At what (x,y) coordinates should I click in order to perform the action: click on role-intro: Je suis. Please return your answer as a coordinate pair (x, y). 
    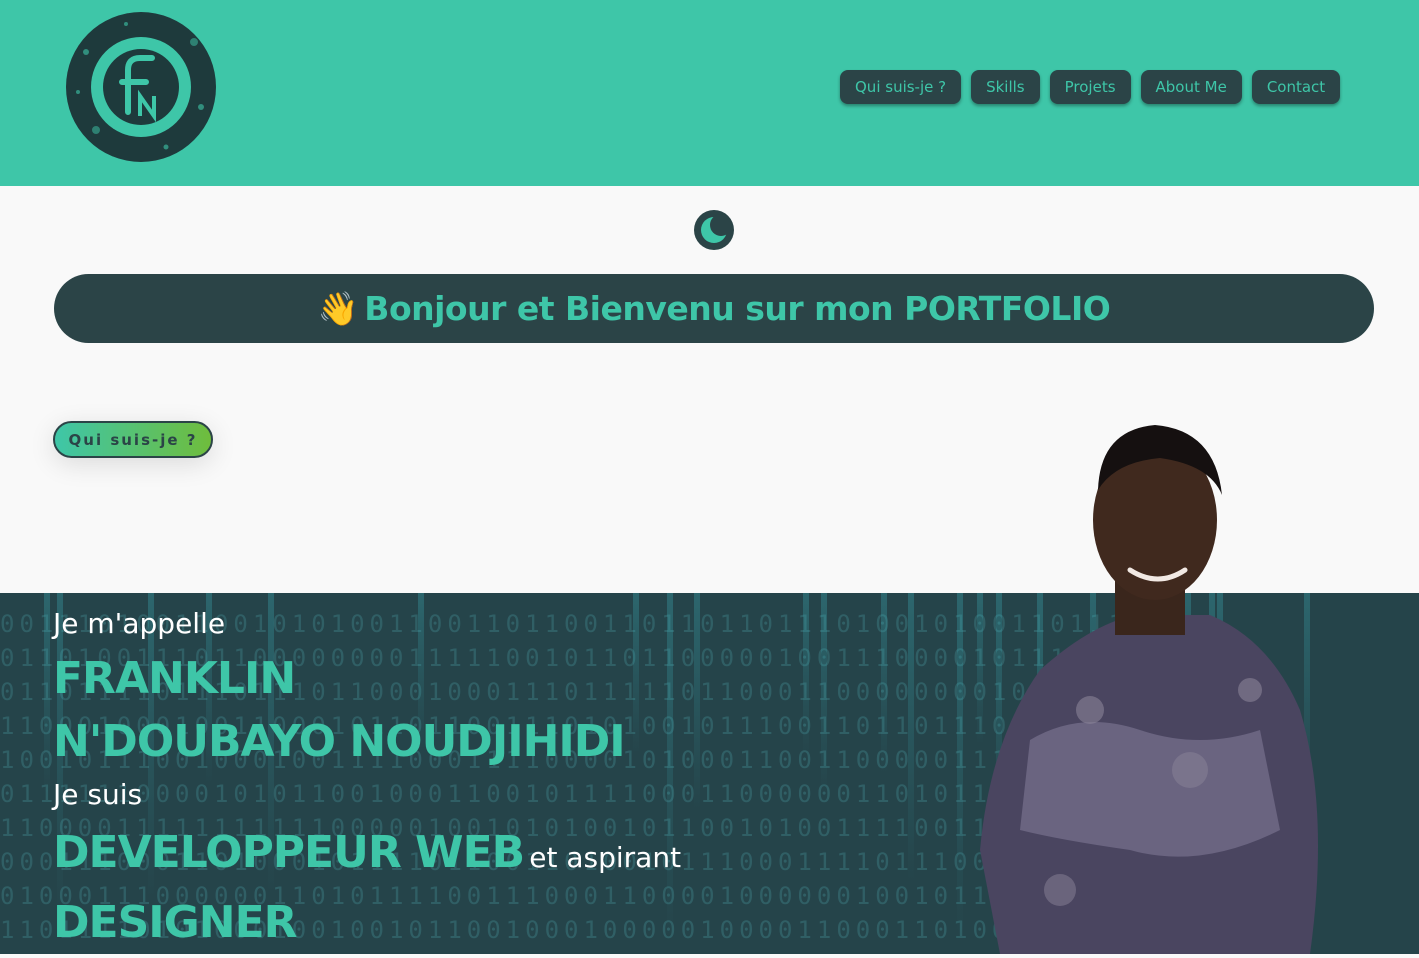
    Looking at the image, I should click on (98, 794).